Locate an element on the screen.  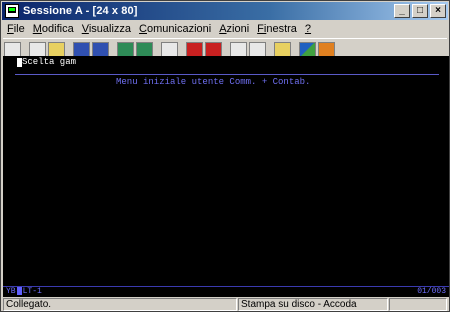
clipboard-icon is located at coordinates (282, 49).